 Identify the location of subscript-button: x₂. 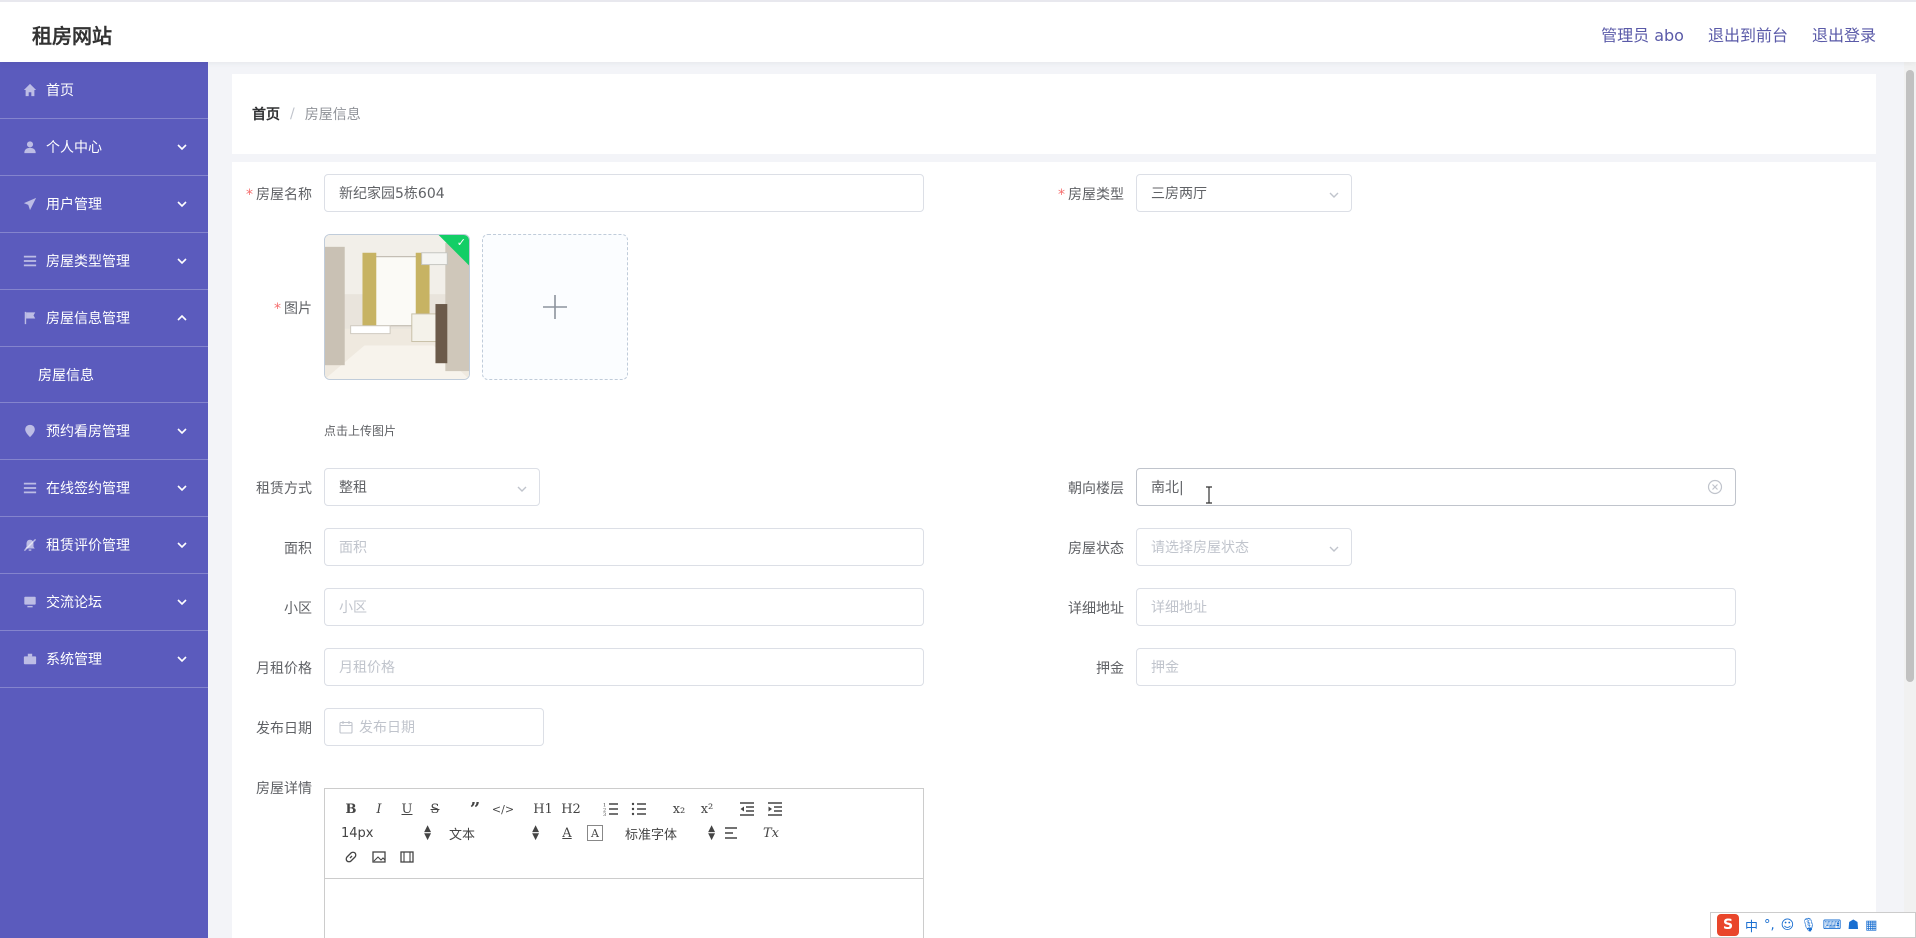
(679, 809).